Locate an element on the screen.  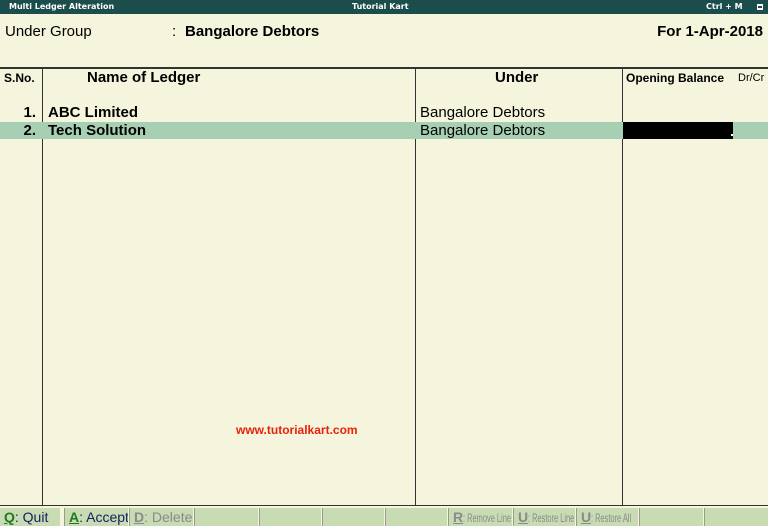
window-title: Multi Ledger Alteration is located at coordinates (62, 6).